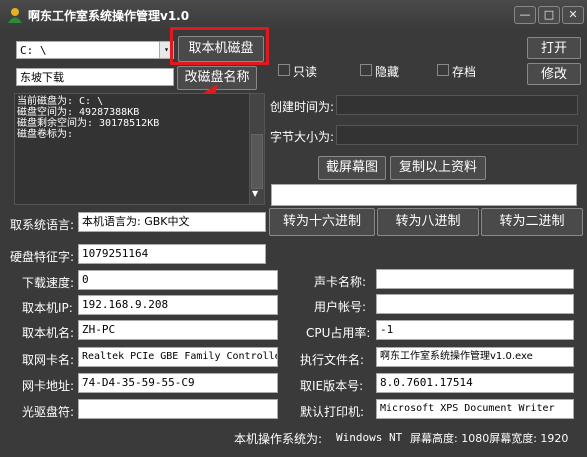  What do you see at coordinates (525, 15) in the screenshot?
I see `minimize-button: —` at bounding box center [525, 15].